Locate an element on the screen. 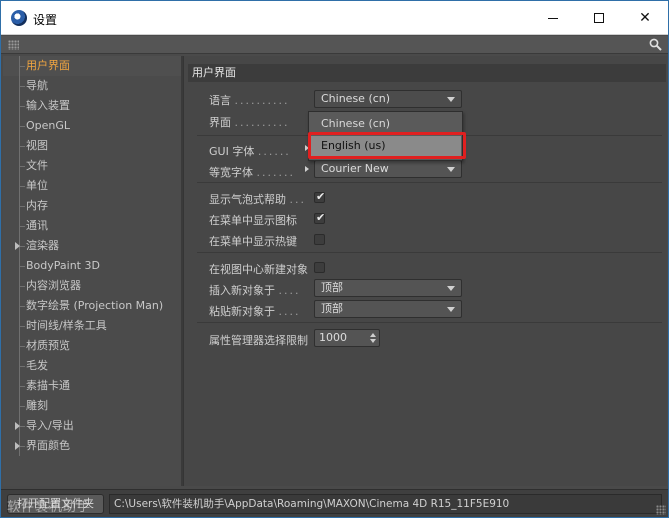  sidebar-item: 视图 is located at coordinates (92, 146).